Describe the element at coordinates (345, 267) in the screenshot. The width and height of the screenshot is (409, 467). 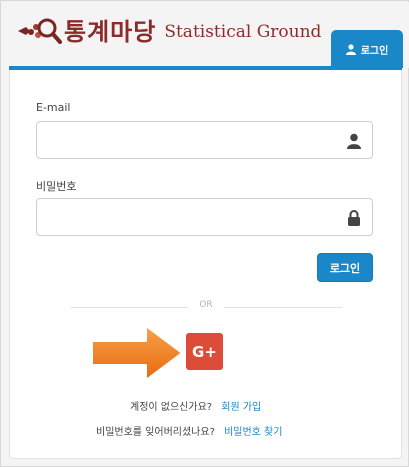
I see `login-button: 로그인` at that location.